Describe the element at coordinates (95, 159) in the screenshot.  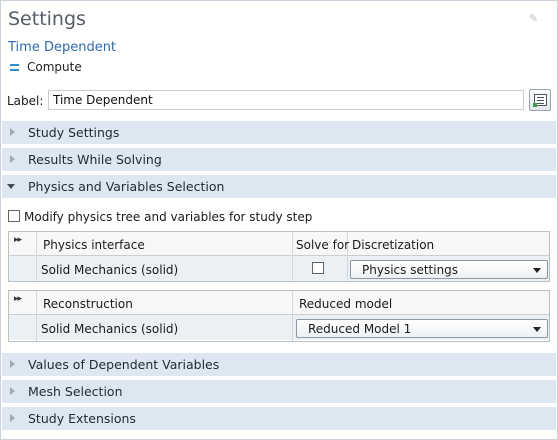
I see `section-label: Results While Solving` at that location.